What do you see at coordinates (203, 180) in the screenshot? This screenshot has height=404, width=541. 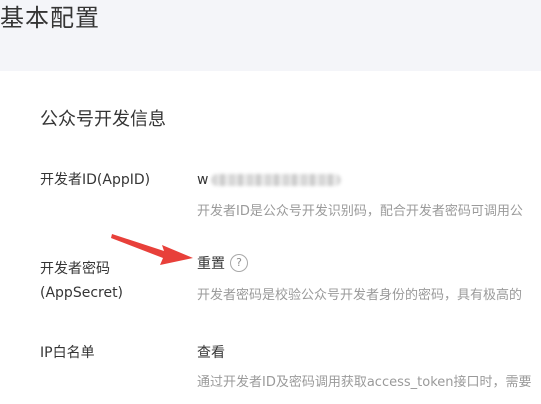 I see `appid-visible-prefix: w` at bounding box center [203, 180].